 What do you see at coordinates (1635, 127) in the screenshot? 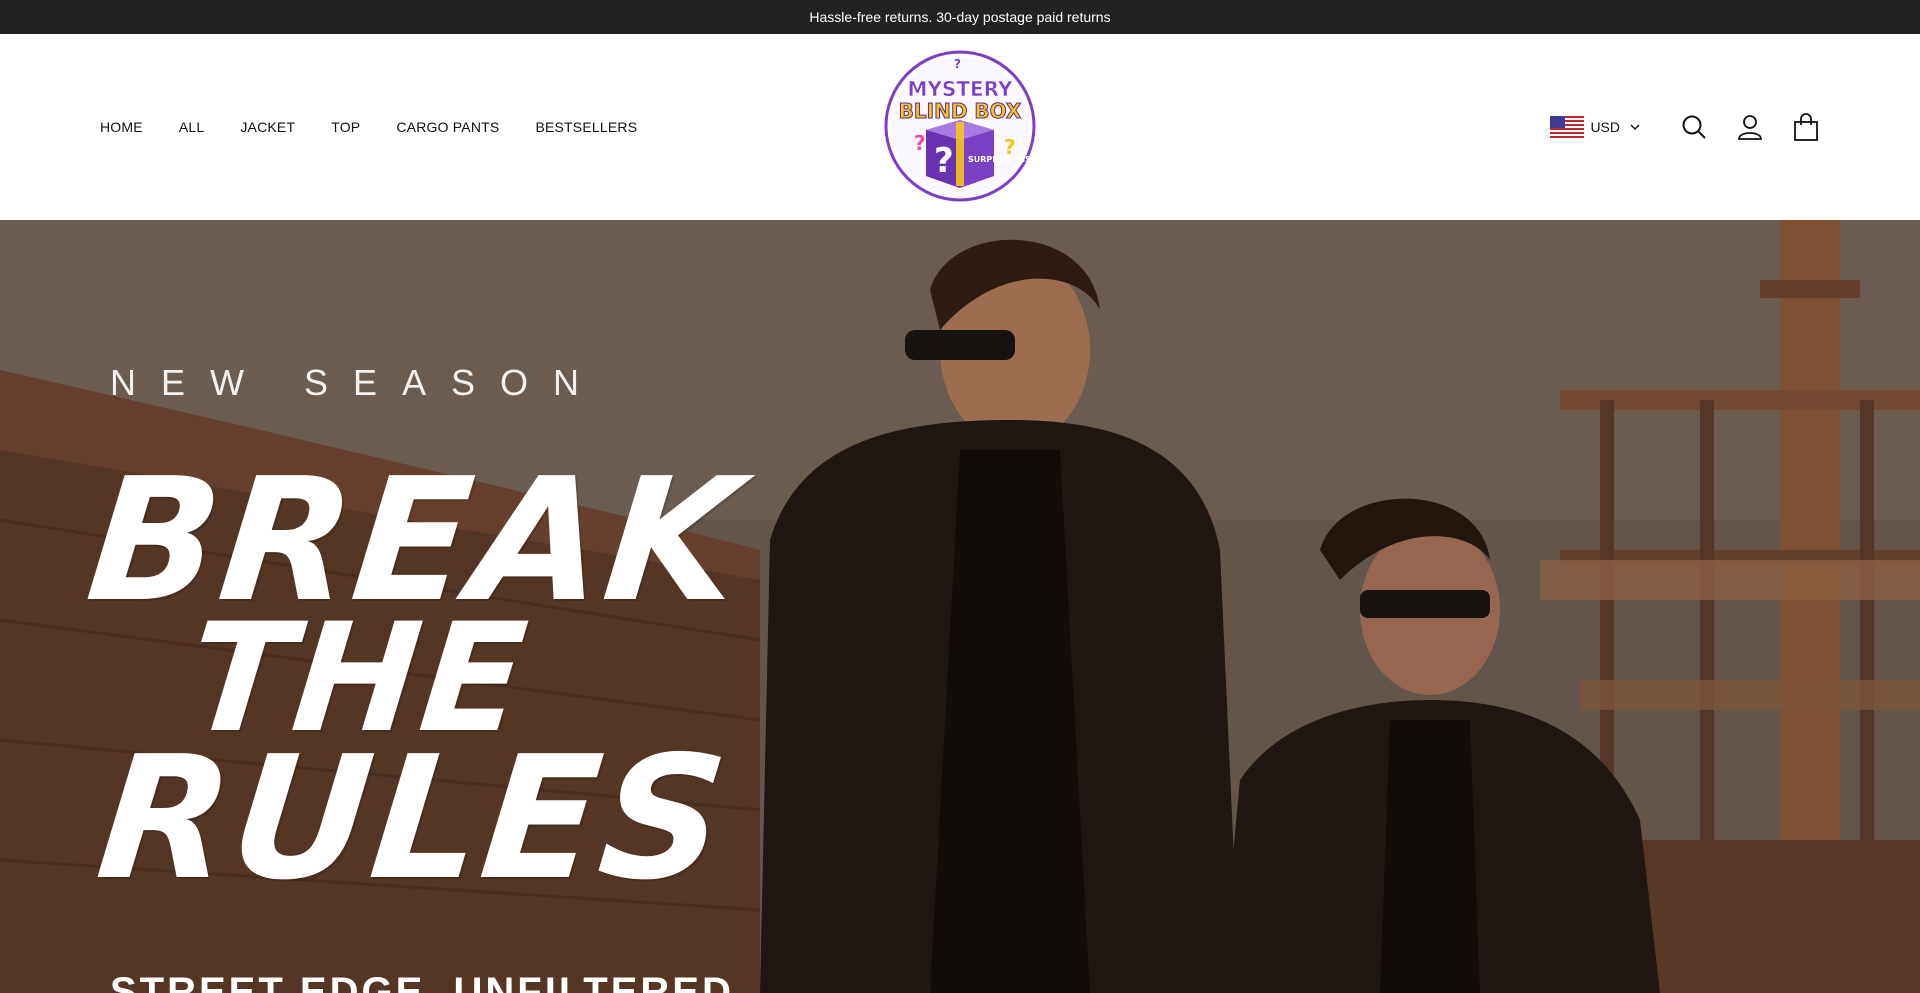
I see `chevron-down-icon` at bounding box center [1635, 127].